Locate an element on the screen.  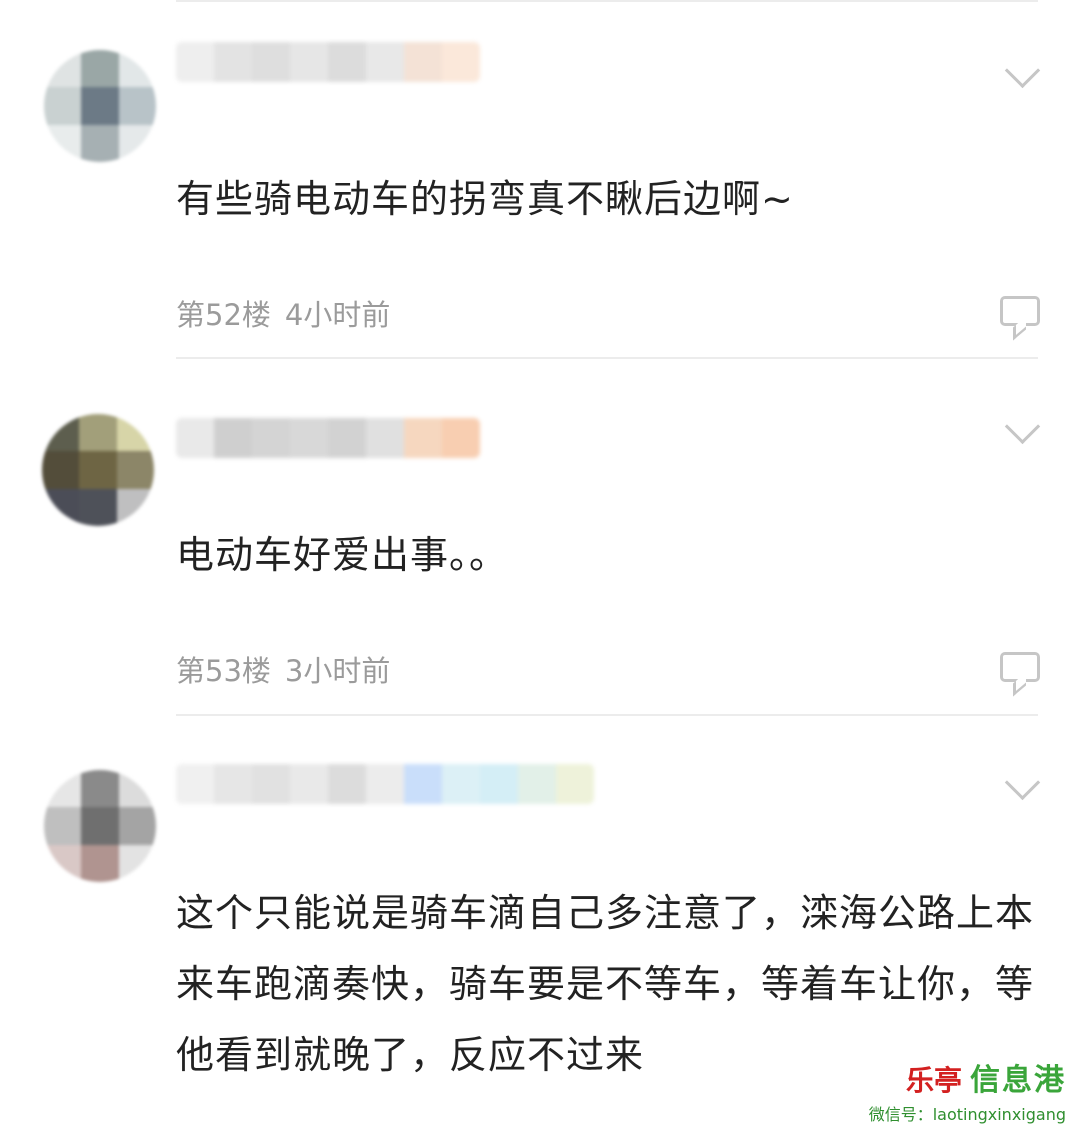
top-divider is located at coordinates (607, 1).